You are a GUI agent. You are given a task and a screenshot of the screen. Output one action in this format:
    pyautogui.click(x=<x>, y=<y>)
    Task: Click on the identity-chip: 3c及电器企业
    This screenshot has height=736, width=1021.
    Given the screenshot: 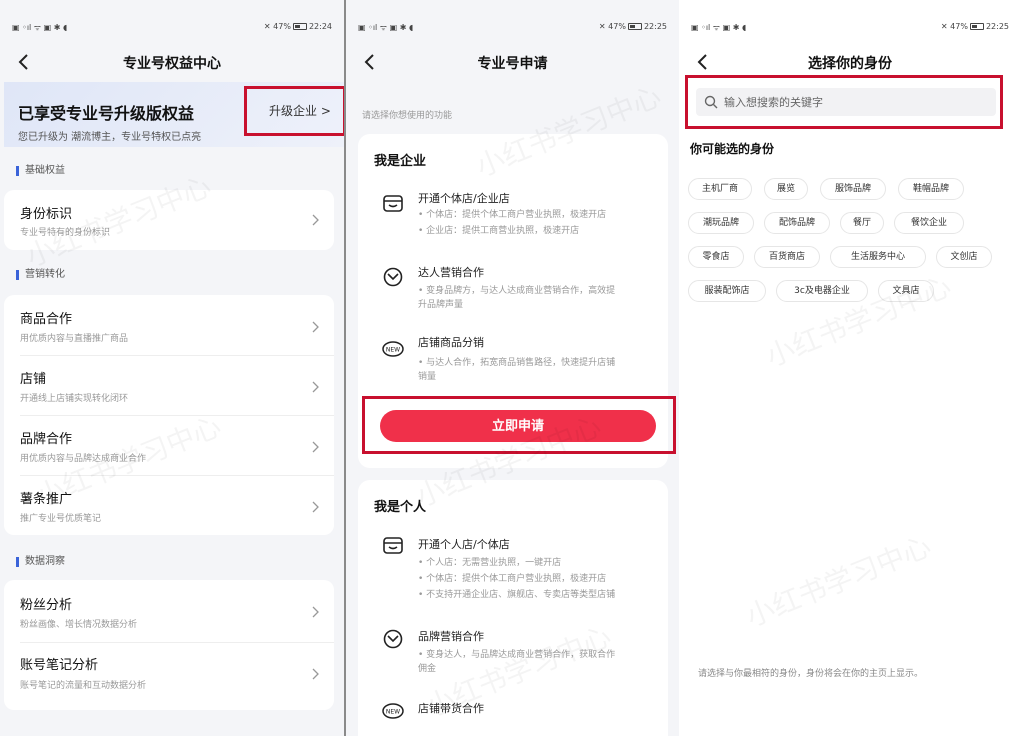 What is the action you would take?
    pyautogui.click(x=822, y=291)
    